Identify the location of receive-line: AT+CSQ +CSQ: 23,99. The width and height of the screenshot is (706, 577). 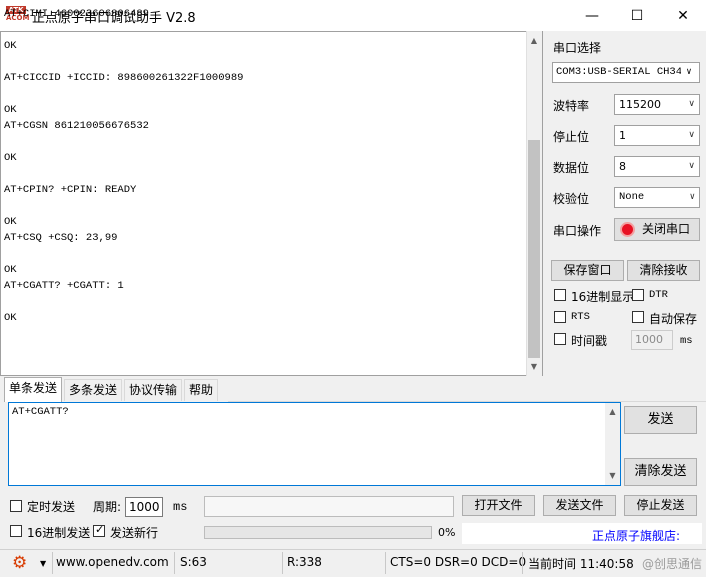
(61, 238).